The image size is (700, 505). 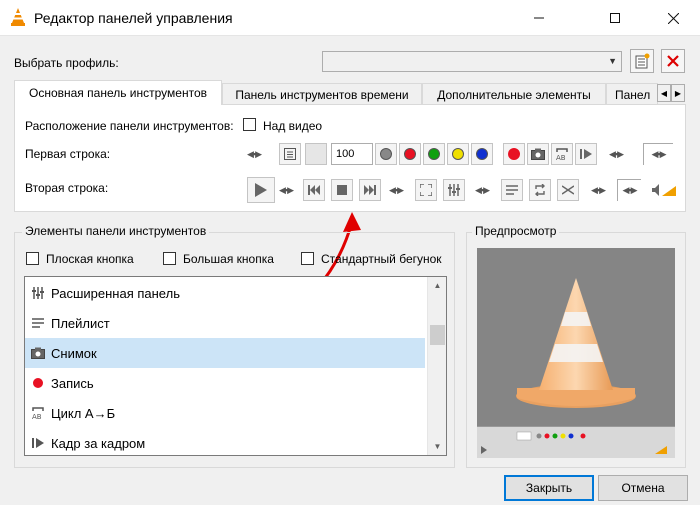 I want to click on loop-button, so click(x=540, y=190).